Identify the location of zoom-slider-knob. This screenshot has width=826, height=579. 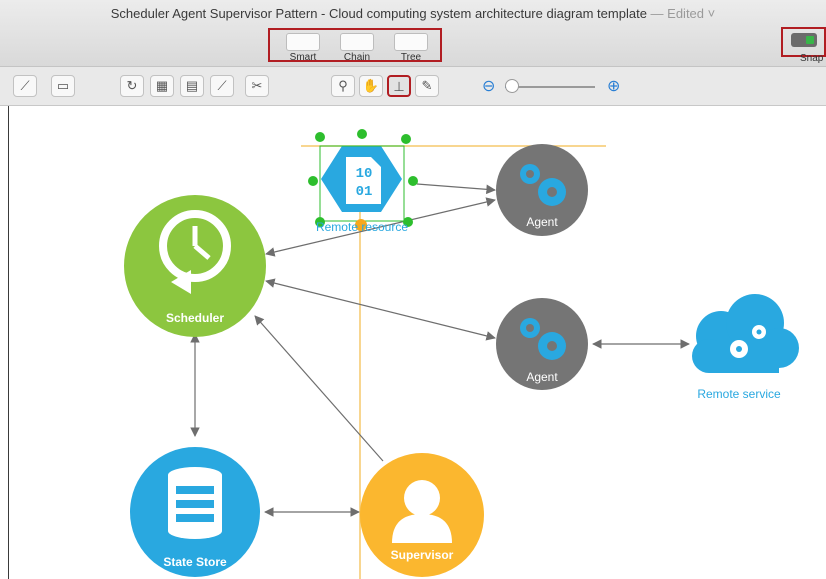
(512, 86).